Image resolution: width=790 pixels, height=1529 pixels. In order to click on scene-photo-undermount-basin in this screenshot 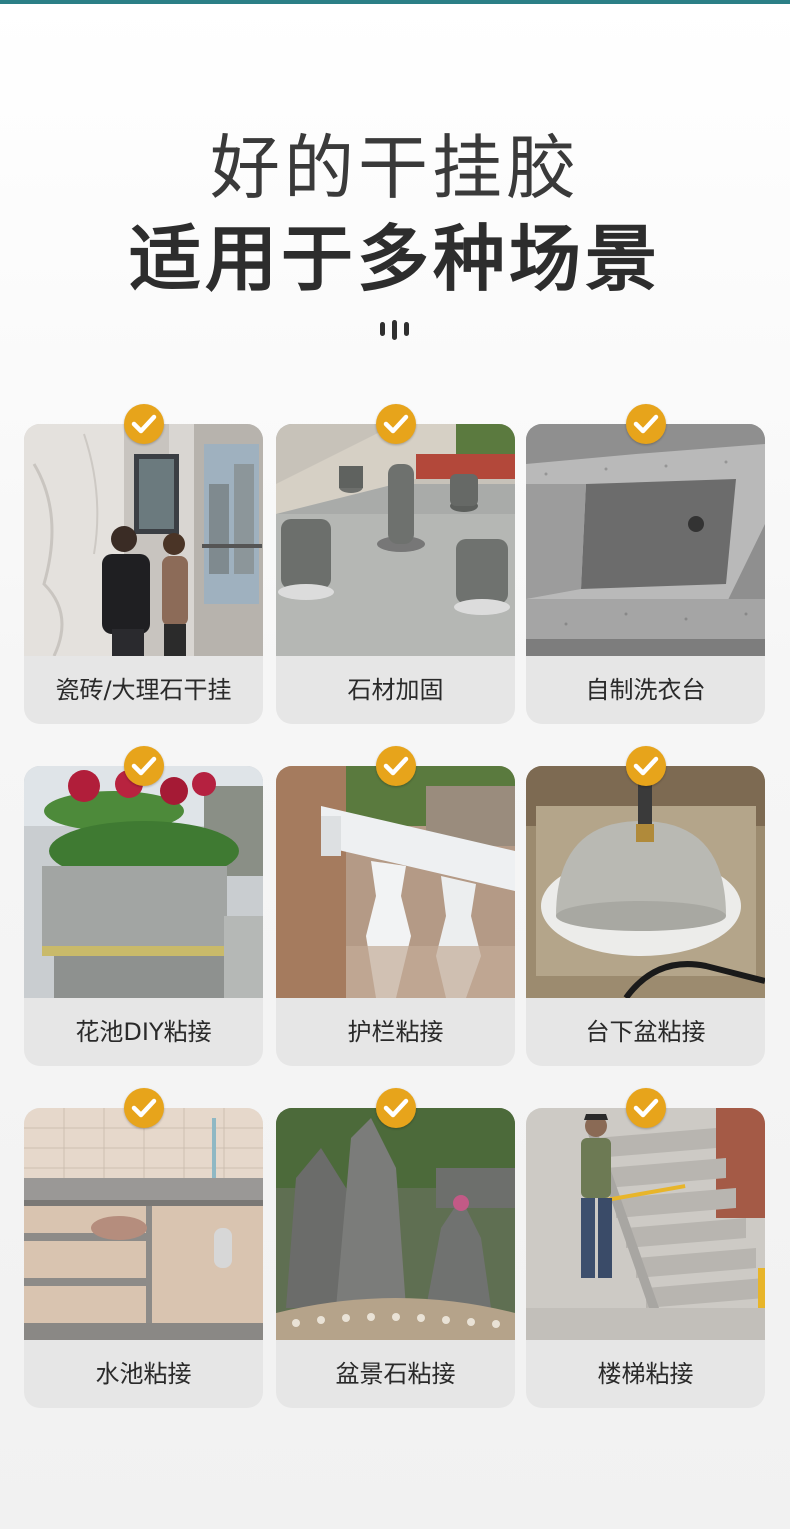, I will do `click(645, 882)`.